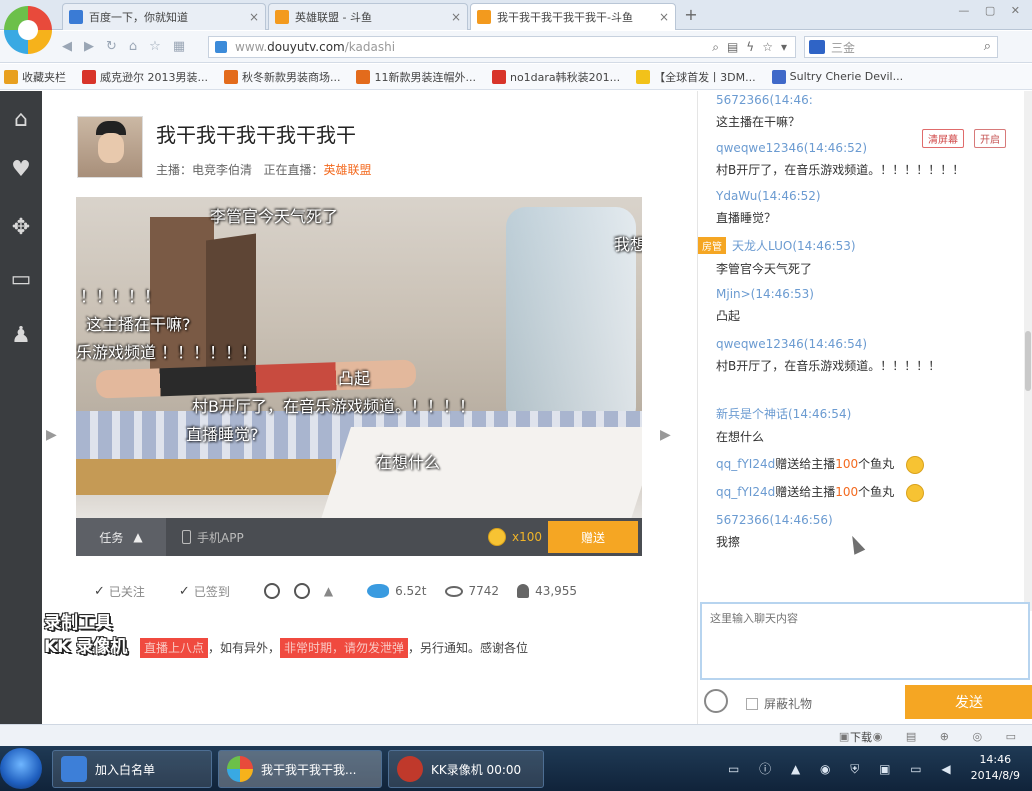  Describe the element at coordinates (222, 170) in the screenshot. I see `host-name: 电竞李伯清` at that location.